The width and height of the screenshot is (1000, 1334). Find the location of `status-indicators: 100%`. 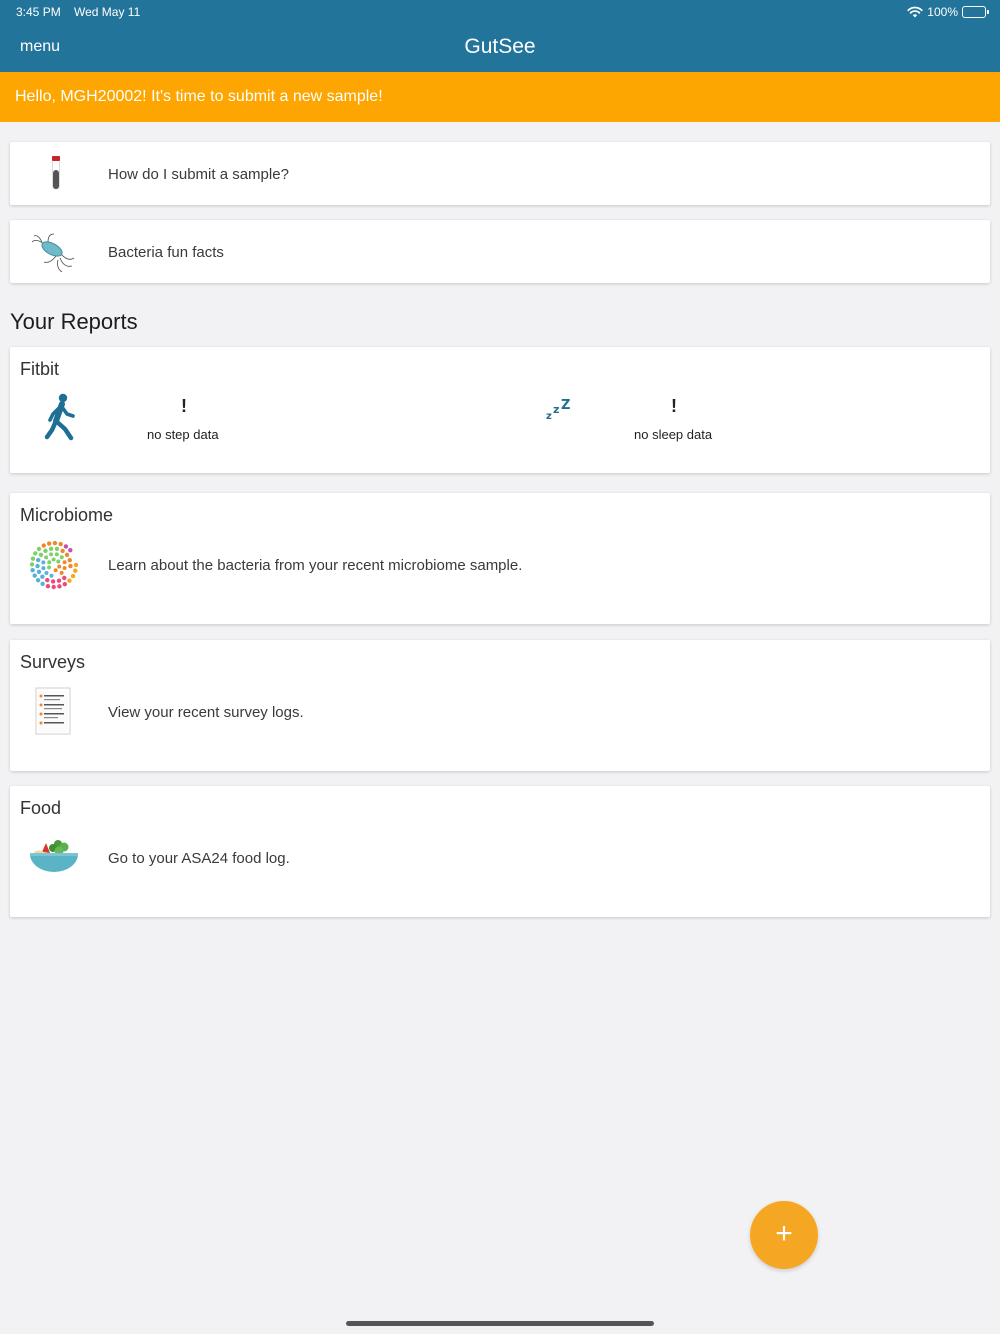

status-indicators: 100% is located at coordinates (948, 12).